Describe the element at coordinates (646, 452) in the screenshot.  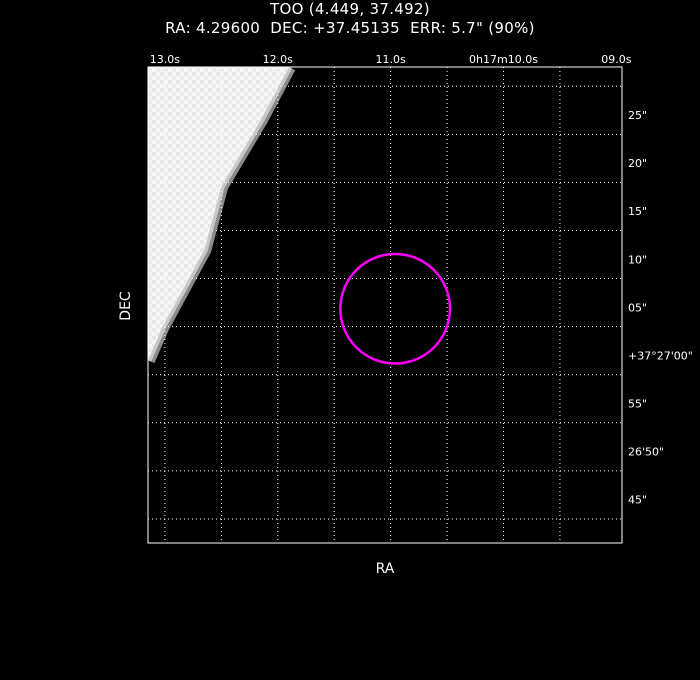
I see `y-tick-label: 26'50"` at that location.